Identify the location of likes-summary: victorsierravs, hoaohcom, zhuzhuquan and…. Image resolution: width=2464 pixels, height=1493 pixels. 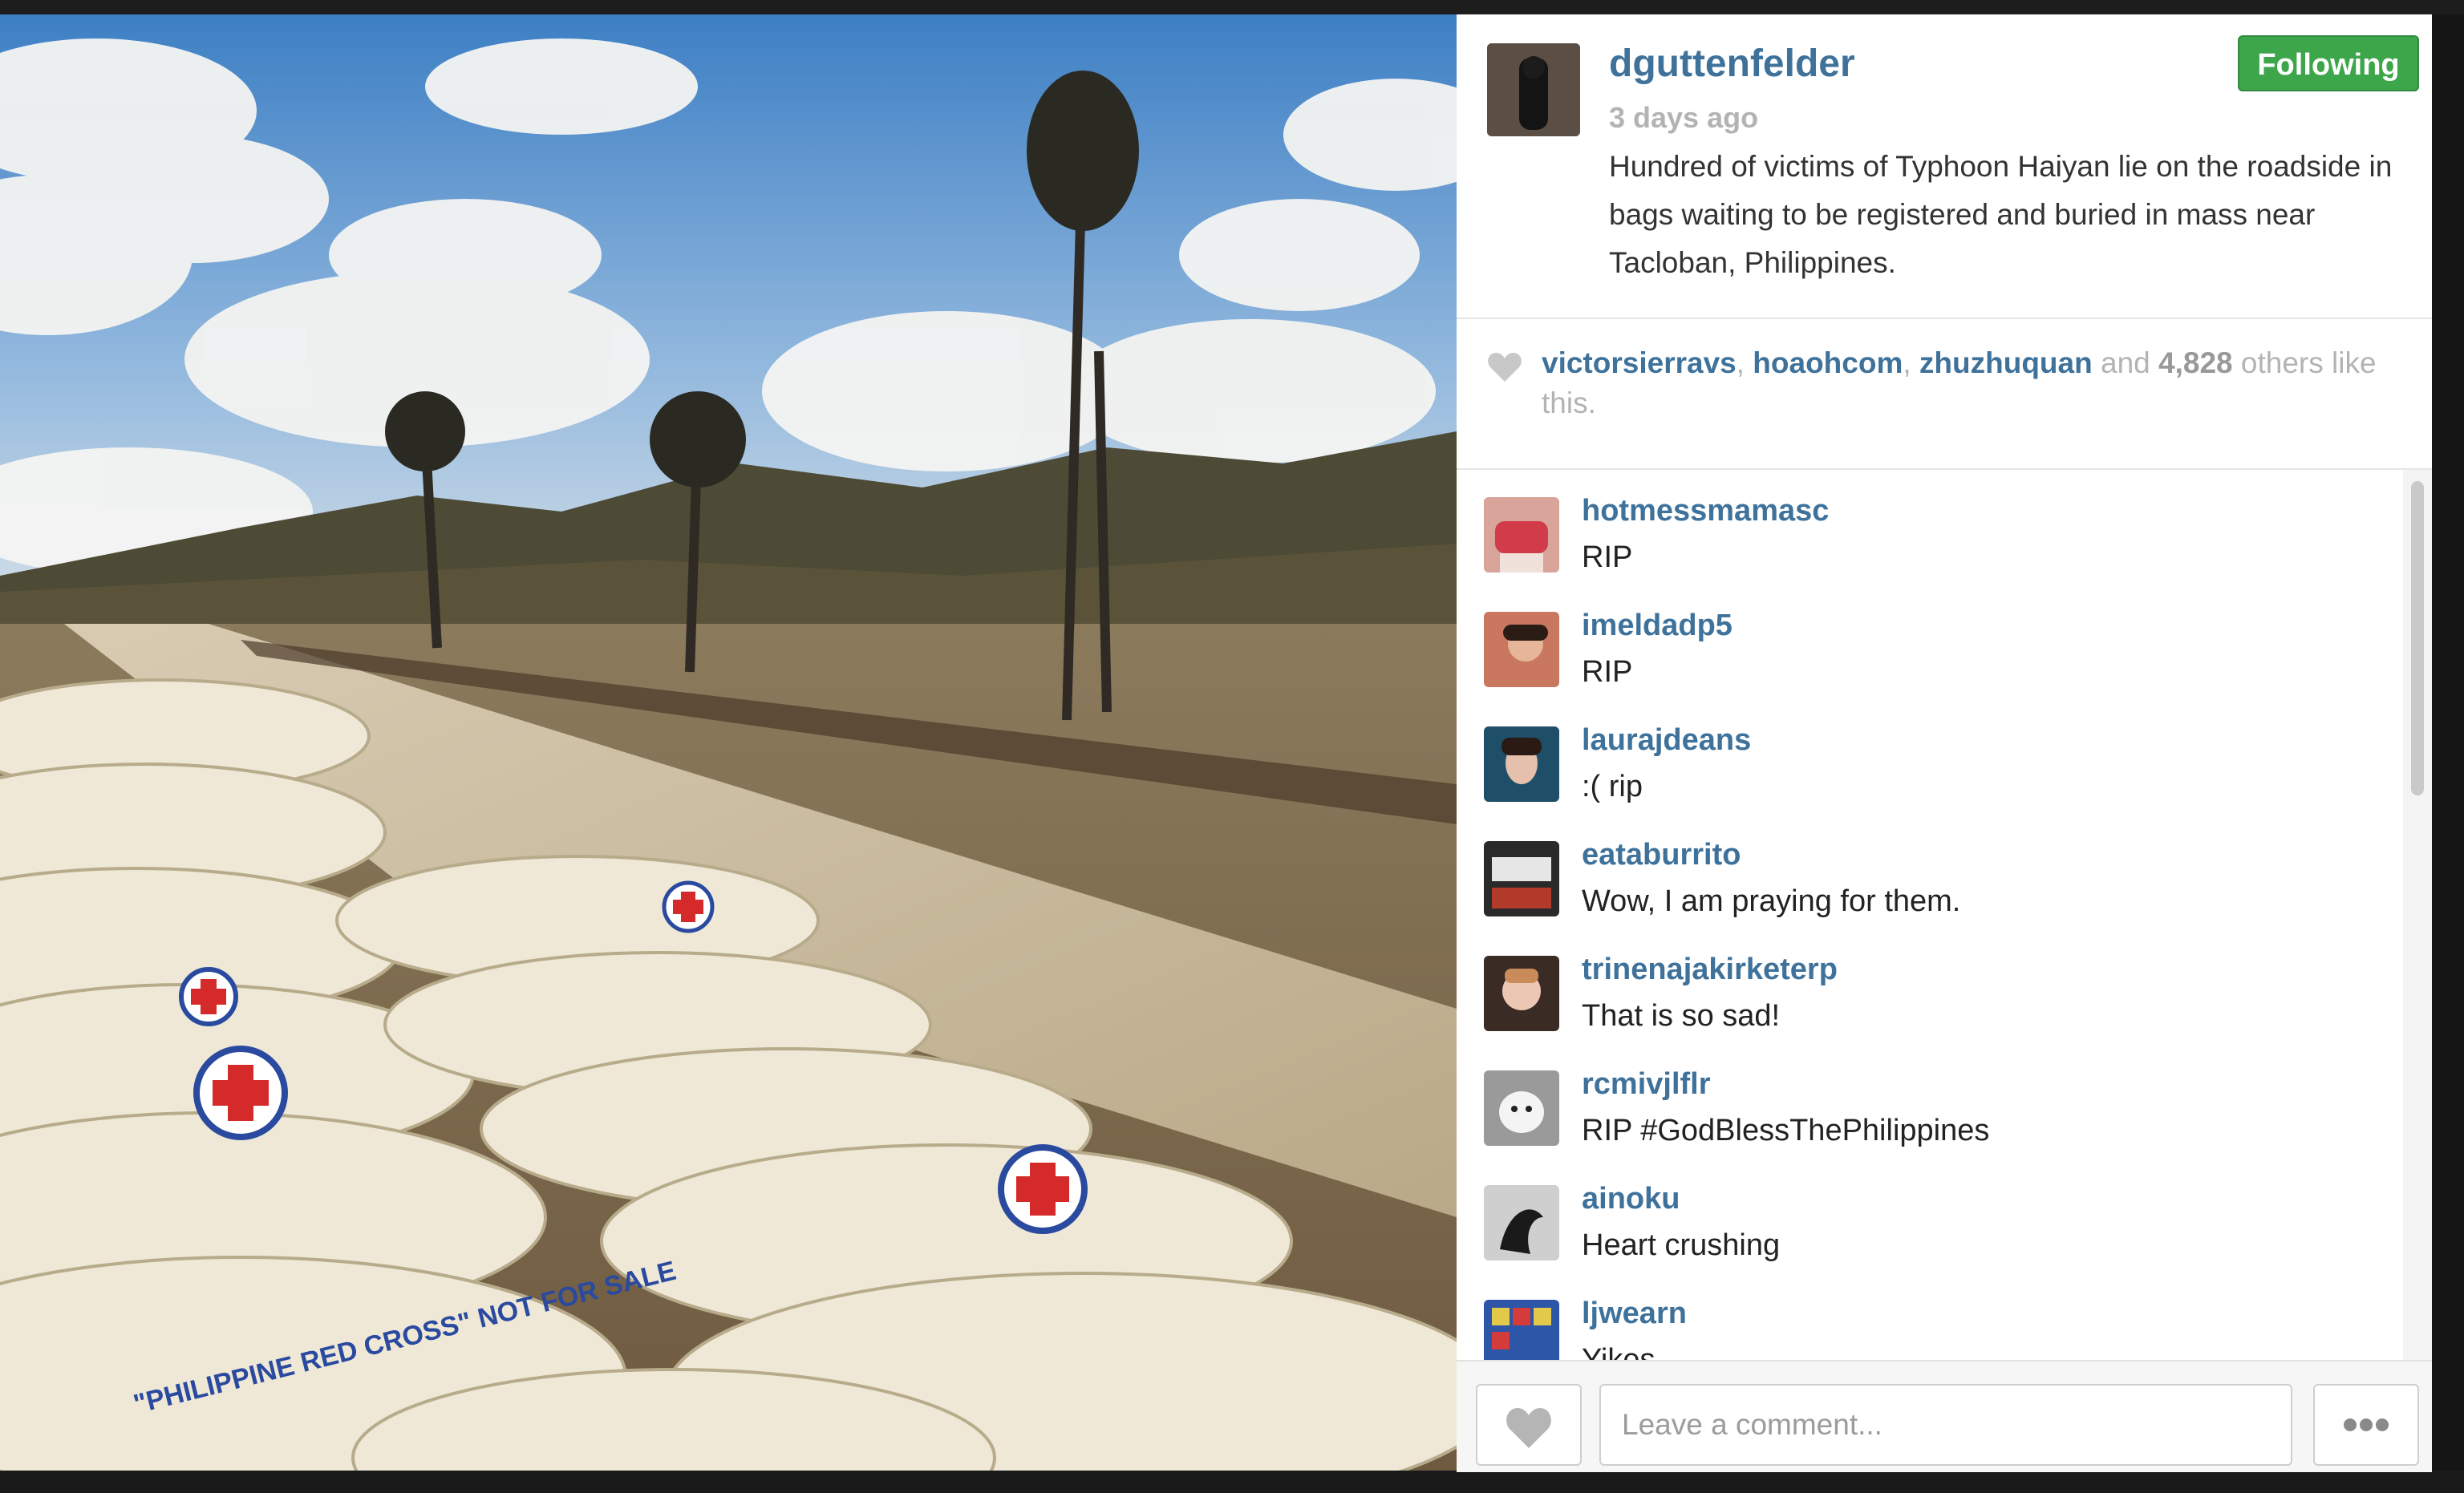
(1959, 382).